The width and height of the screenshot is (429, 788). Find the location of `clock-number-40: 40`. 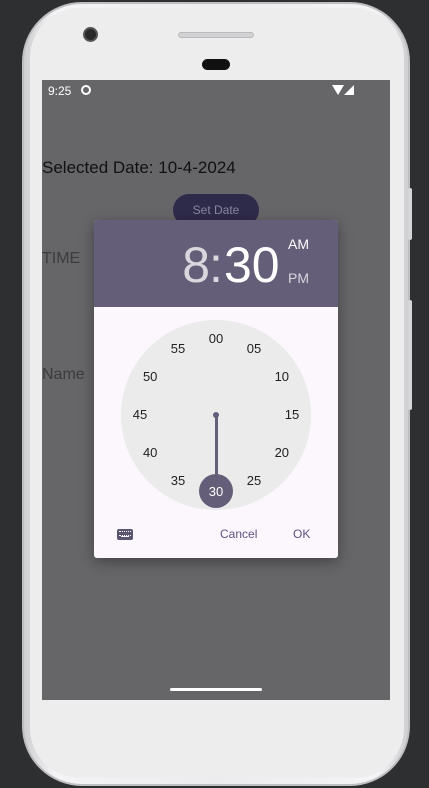

clock-number-40: 40 is located at coordinates (150, 453).